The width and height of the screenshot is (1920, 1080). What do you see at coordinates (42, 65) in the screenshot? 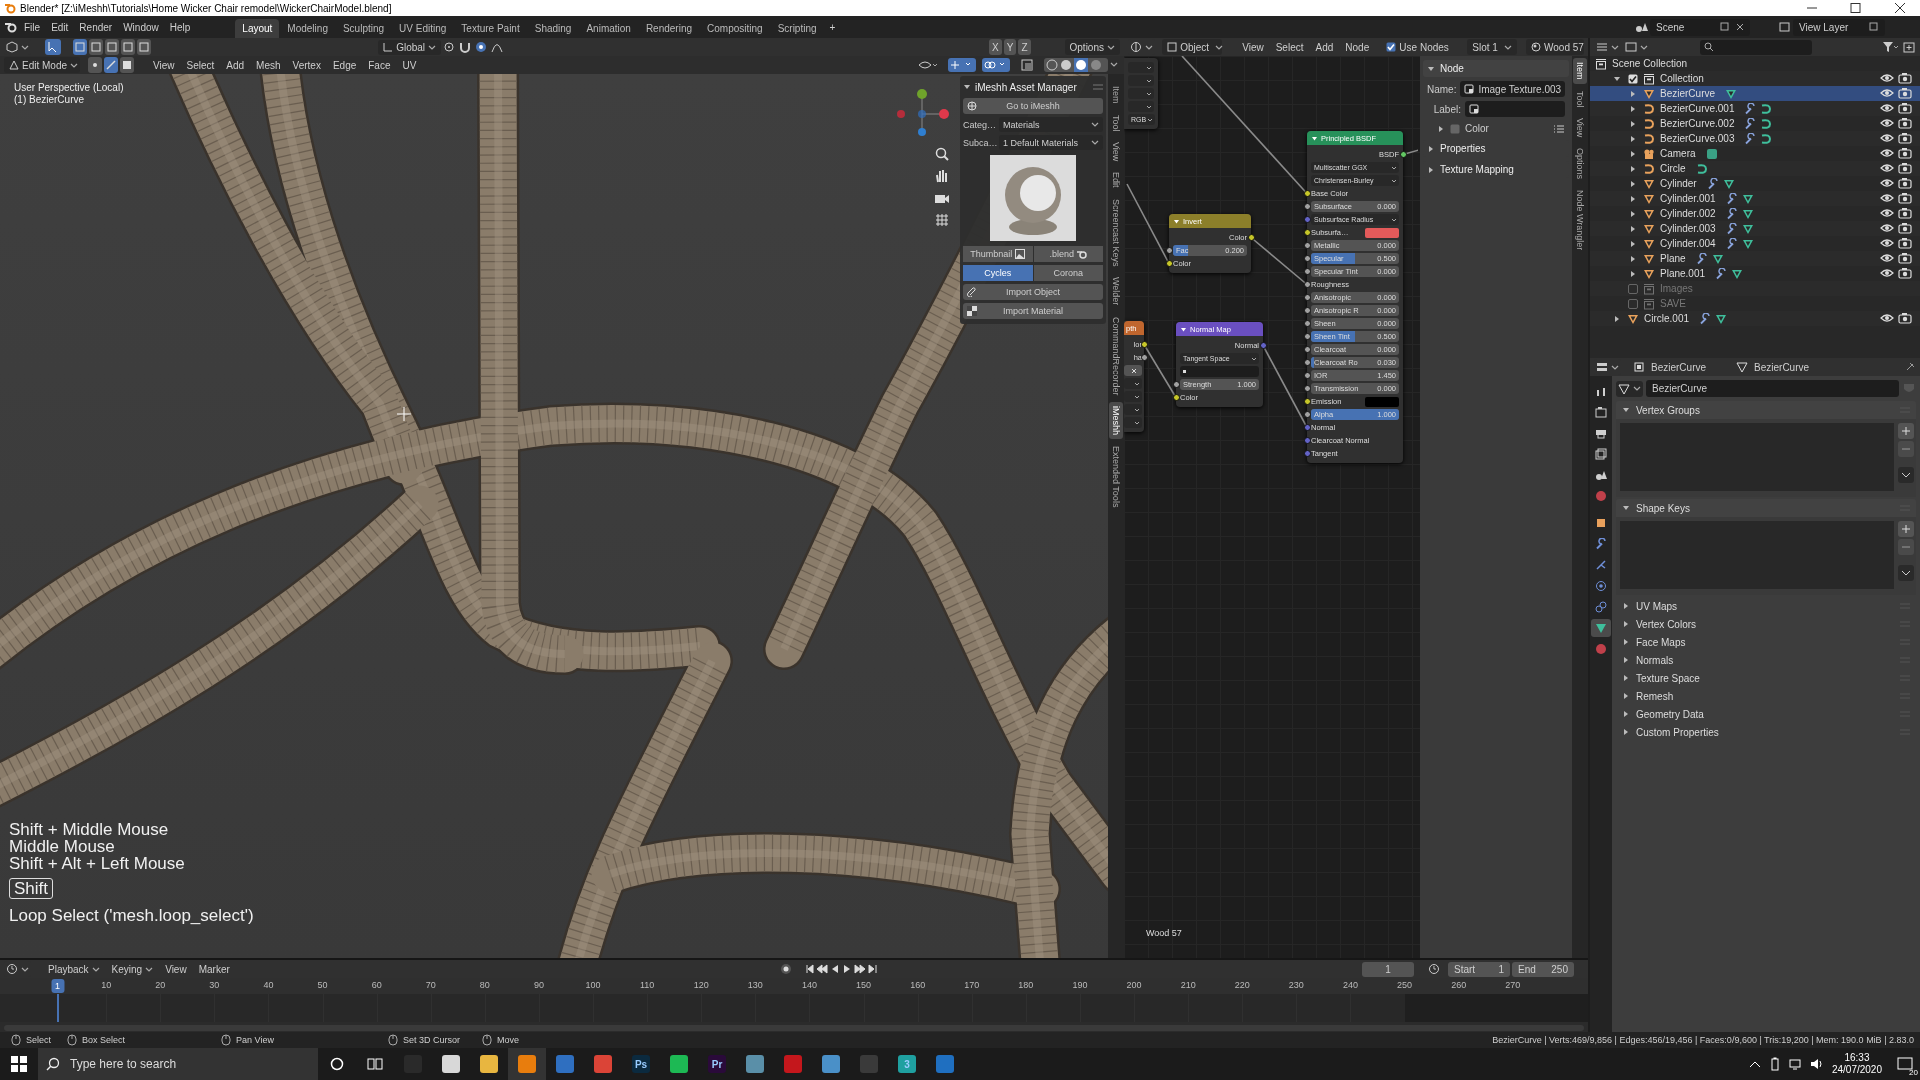
I see `mode-dropdown: Edit Mode` at bounding box center [42, 65].